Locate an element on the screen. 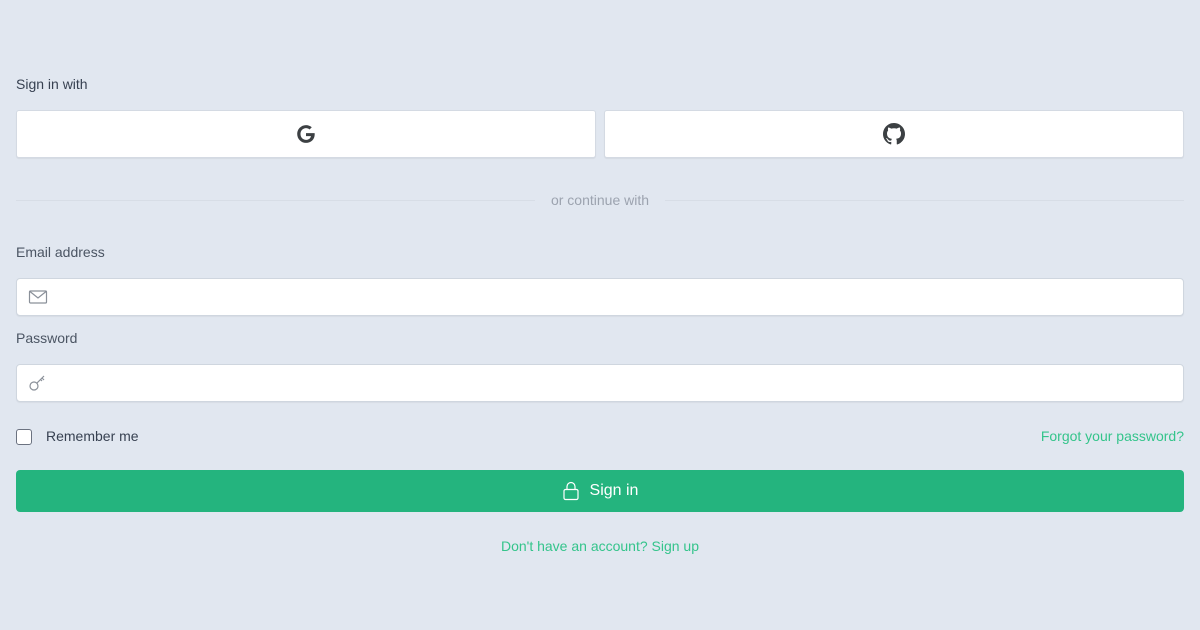  github-icon is located at coordinates (894, 134).